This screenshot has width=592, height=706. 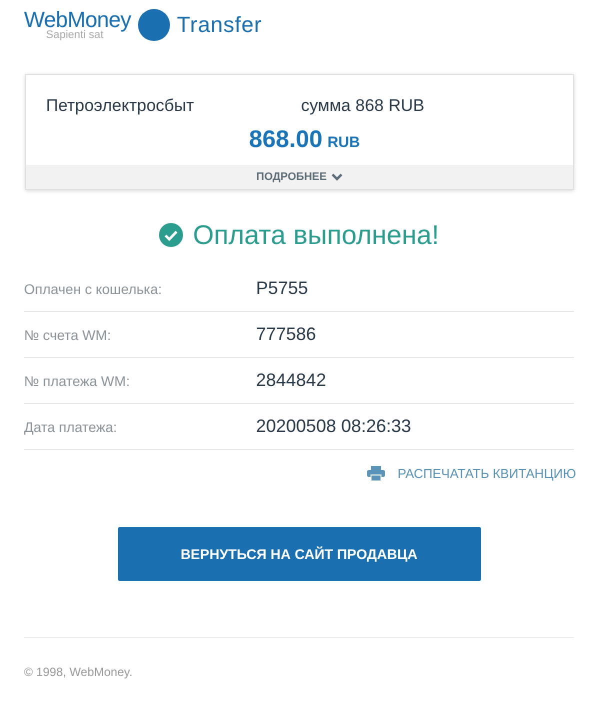 I want to click on brand-tagline: Sapienti sat, so click(x=75, y=35).